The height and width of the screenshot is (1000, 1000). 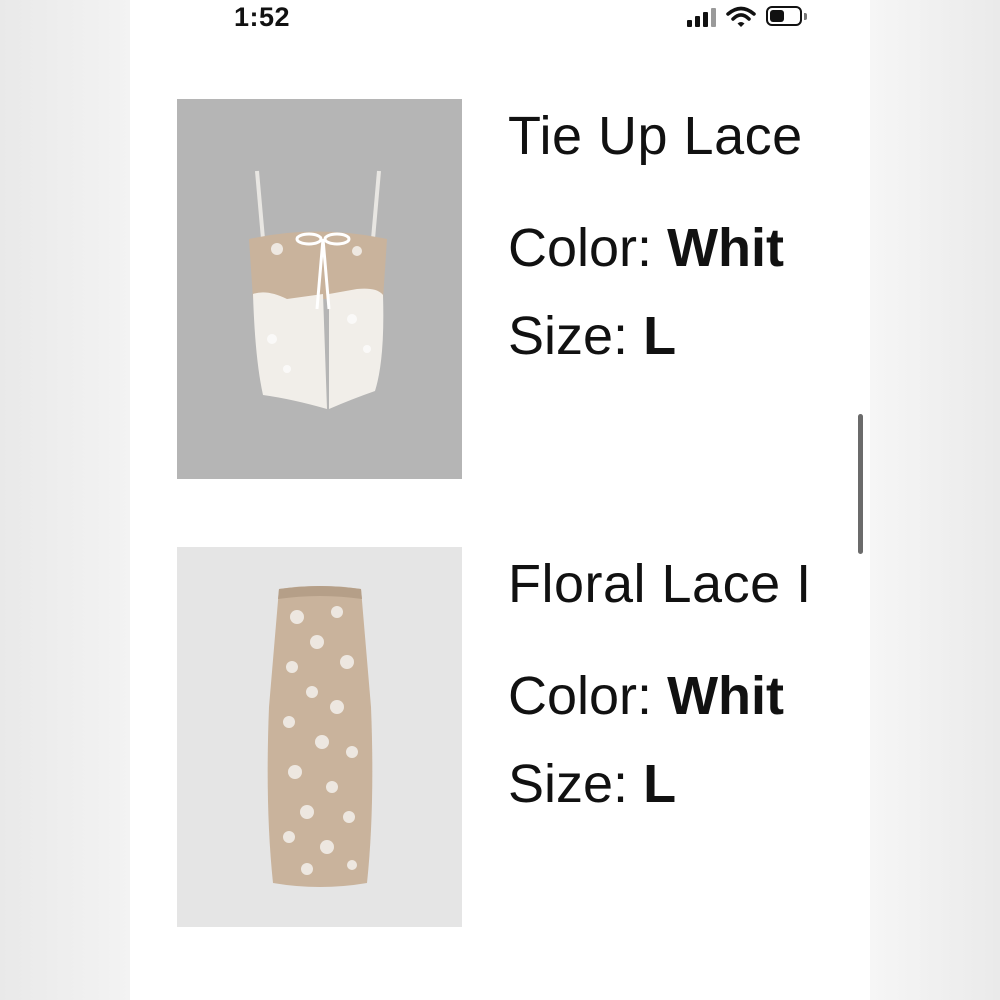 What do you see at coordinates (262, 17) in the screenshot?
I see `status-time: 1:52` at bounding box center [262, 17].